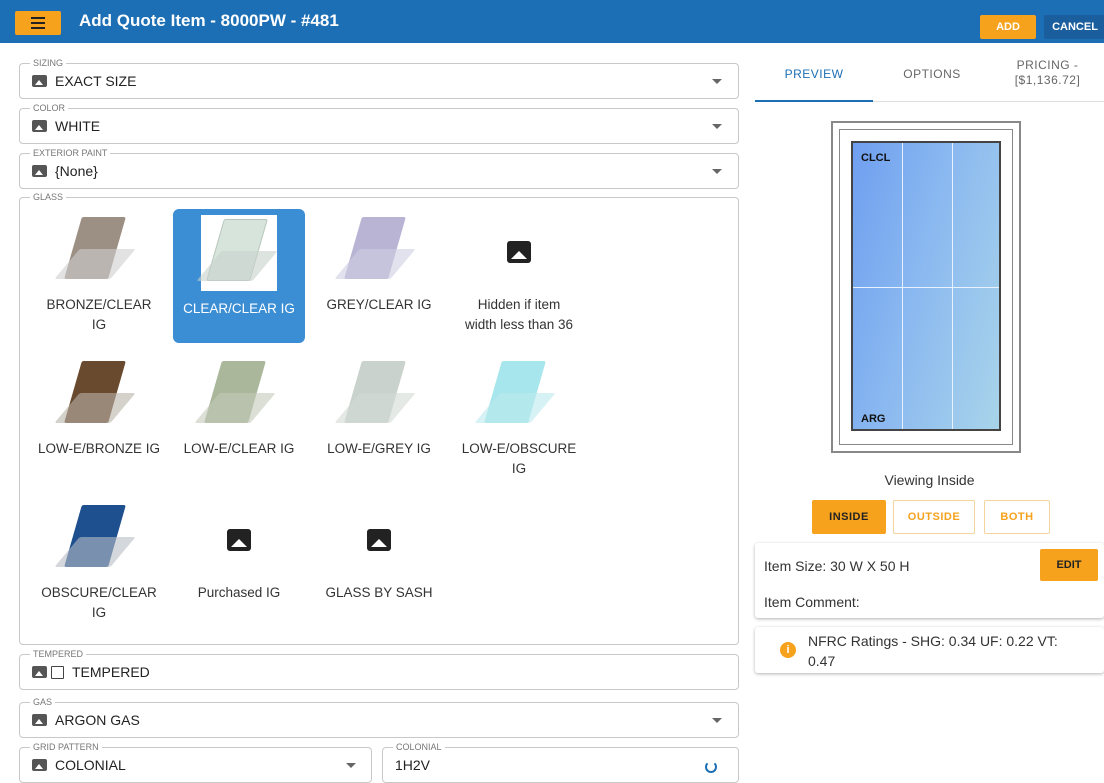 The width and height of the screenshot is (1104, 783). Describe the element at coordinates (1069, 565) in the screenshot. I see `edit-button: EDIT` at that location.